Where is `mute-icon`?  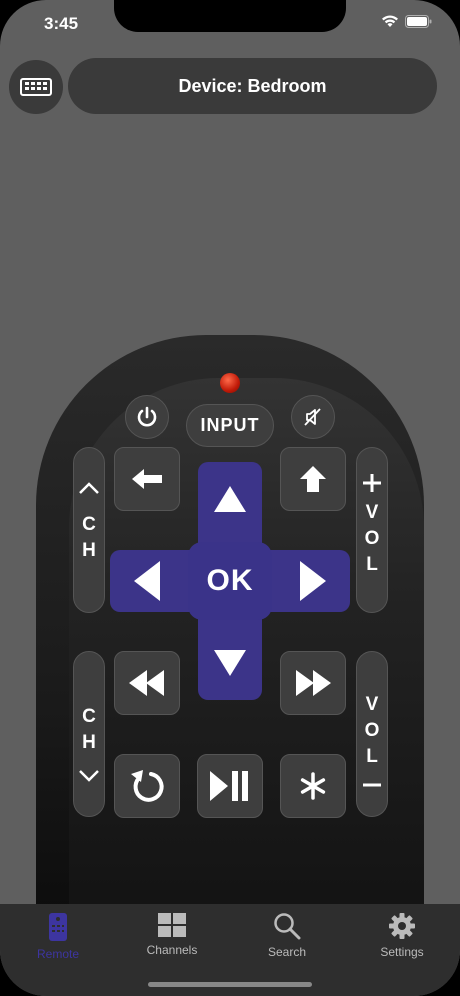
mute-icon is located at coordinates (312, 417).